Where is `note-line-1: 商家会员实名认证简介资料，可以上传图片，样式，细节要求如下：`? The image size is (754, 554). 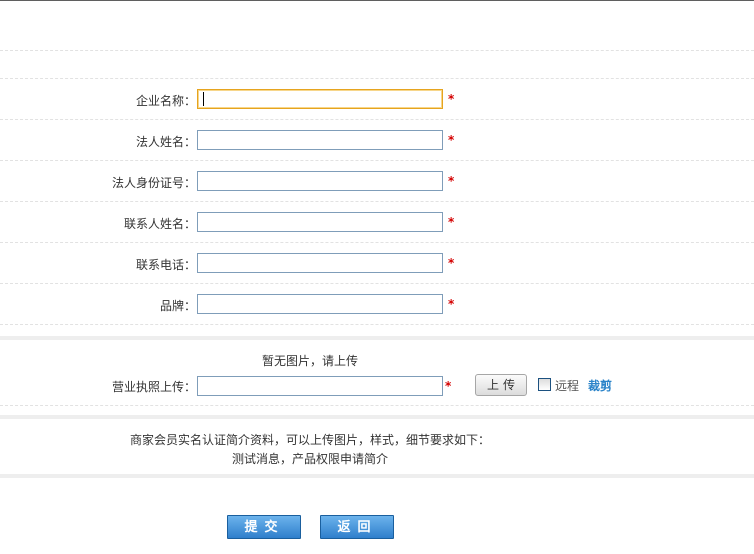
note-line-1: 商家会员实名认证简介资料，可以上传图片，样式，细节要求如下： is located at coordinates (309, 440).